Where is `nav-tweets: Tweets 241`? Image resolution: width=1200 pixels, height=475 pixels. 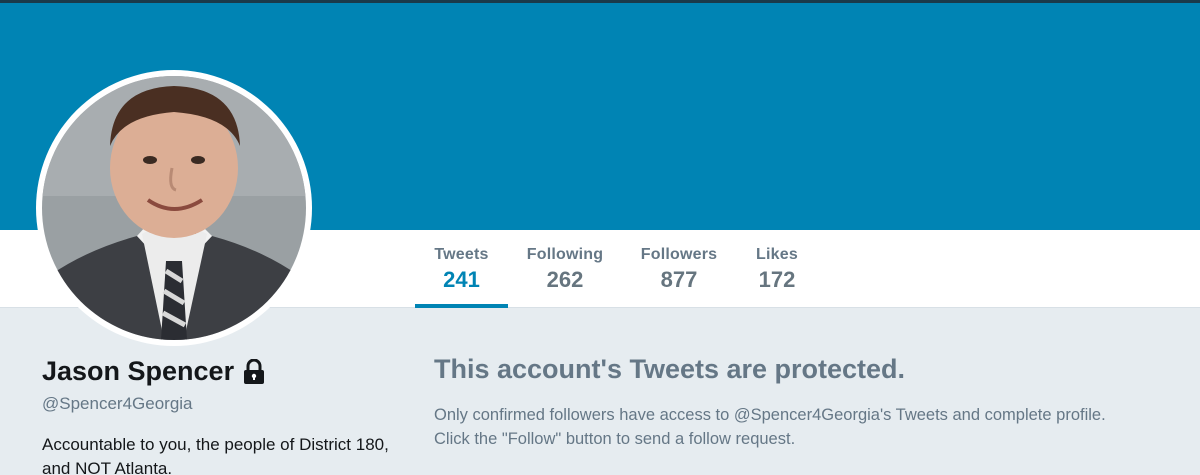 nav-tweets: Tweets 241 is located at coordinates (461, 269).